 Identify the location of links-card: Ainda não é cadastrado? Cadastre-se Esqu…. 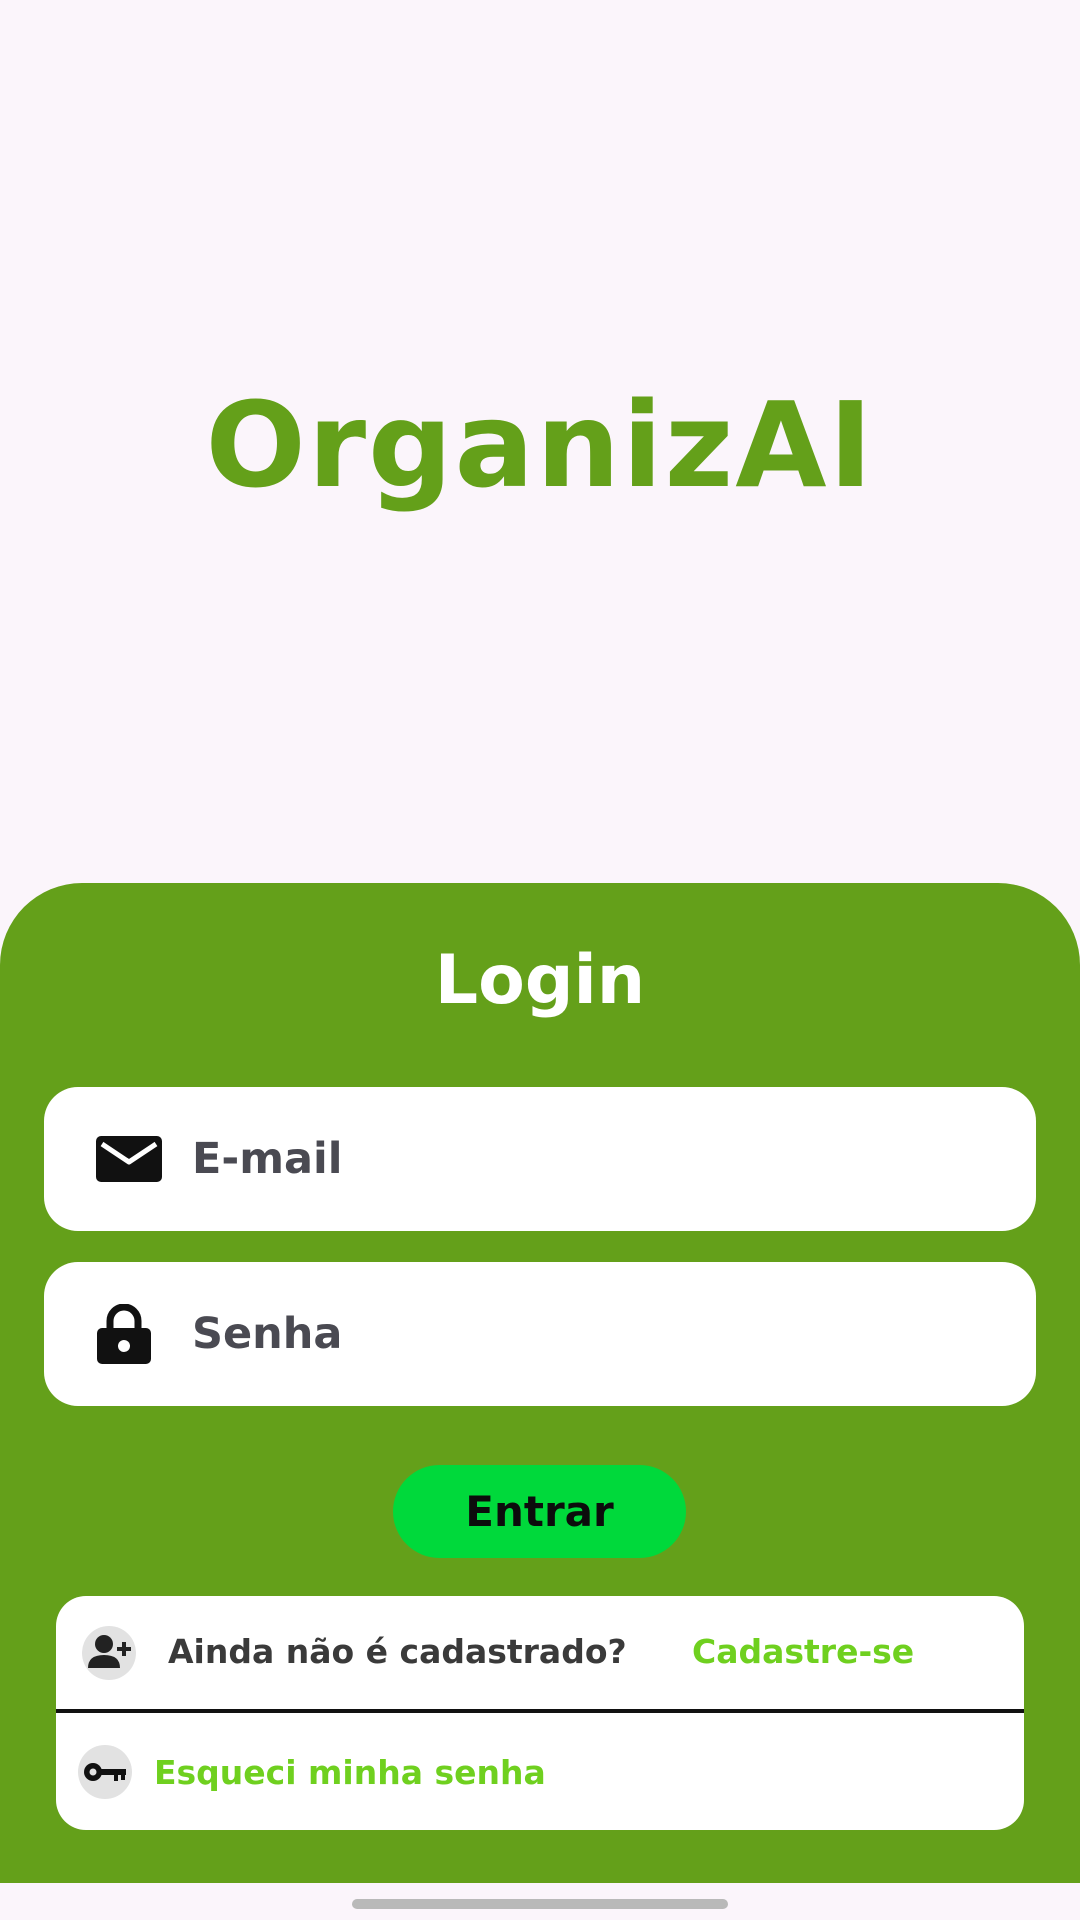
(540, 1713).